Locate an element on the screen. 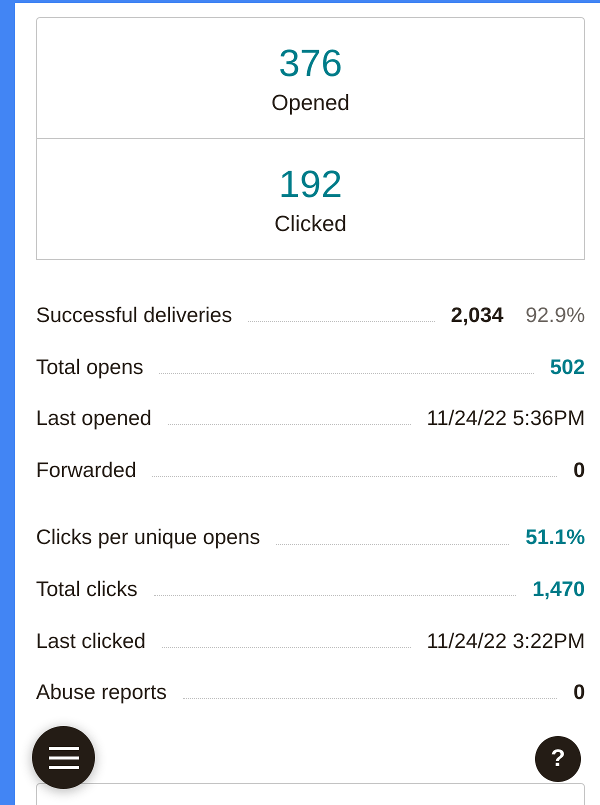  stat-label: Last clicked is located at coordinates (91, 641).